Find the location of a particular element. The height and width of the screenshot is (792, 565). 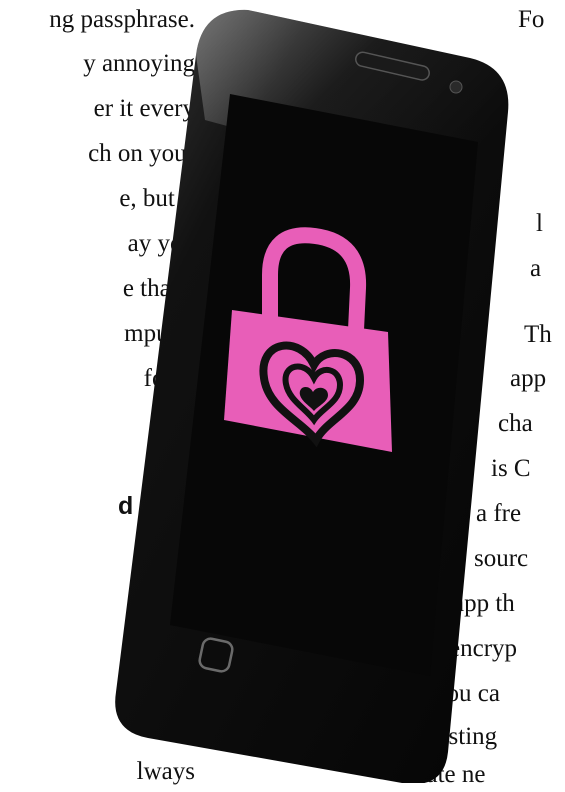

front-camera is located at coordinates (456, 87).